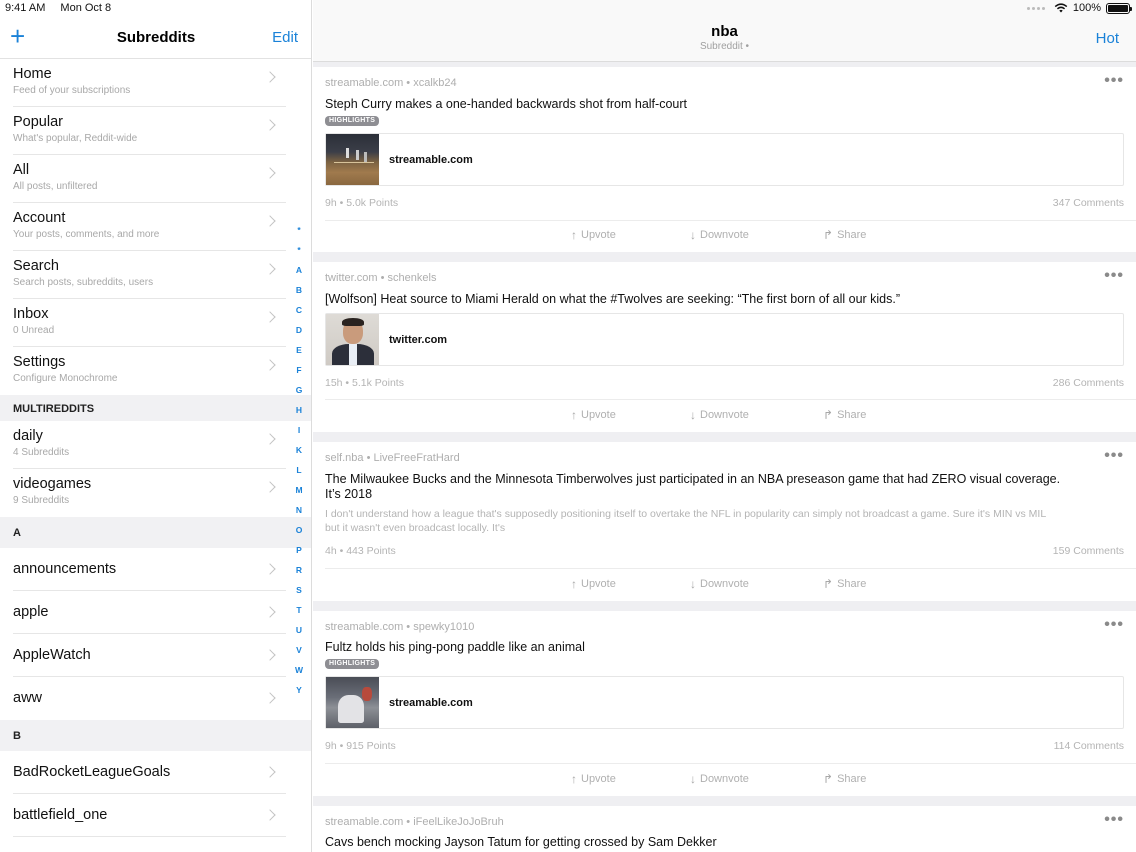  I want to click on post-stats: 9h • 5.0k Points, so click(362, 203).